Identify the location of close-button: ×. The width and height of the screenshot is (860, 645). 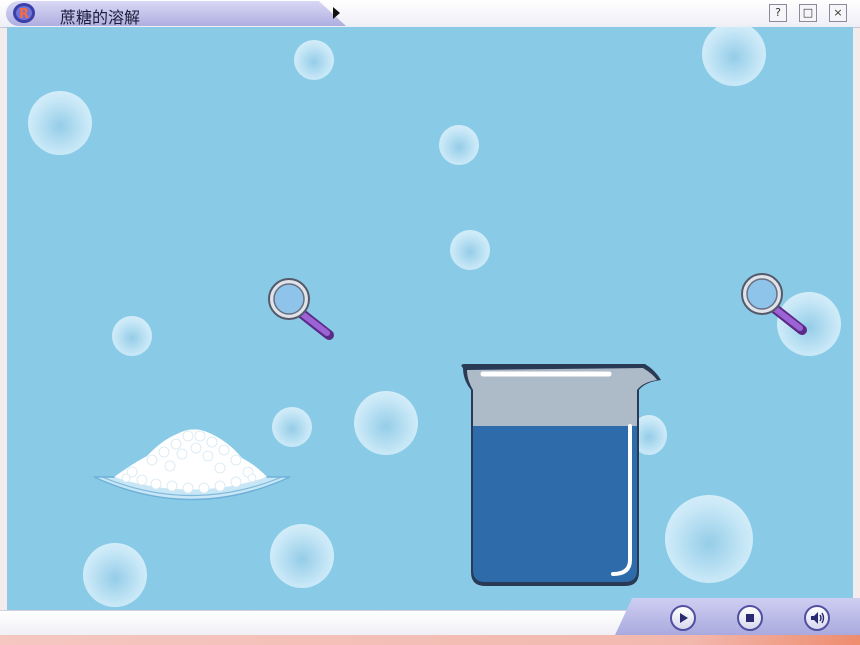
(838, 13).